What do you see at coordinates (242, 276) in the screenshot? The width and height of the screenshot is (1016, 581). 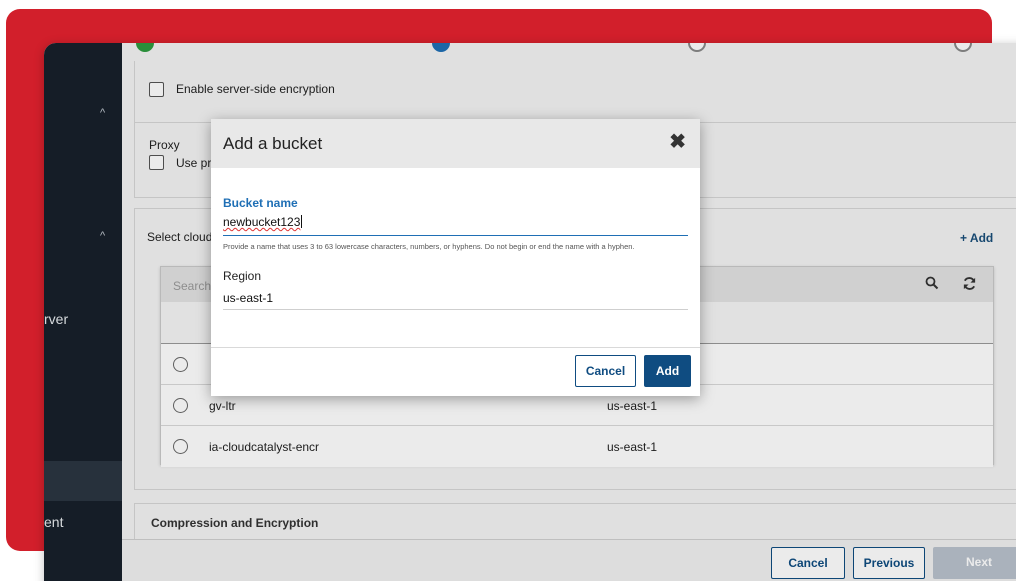 I see `region-label: Region` at bounding box center [242, 276].